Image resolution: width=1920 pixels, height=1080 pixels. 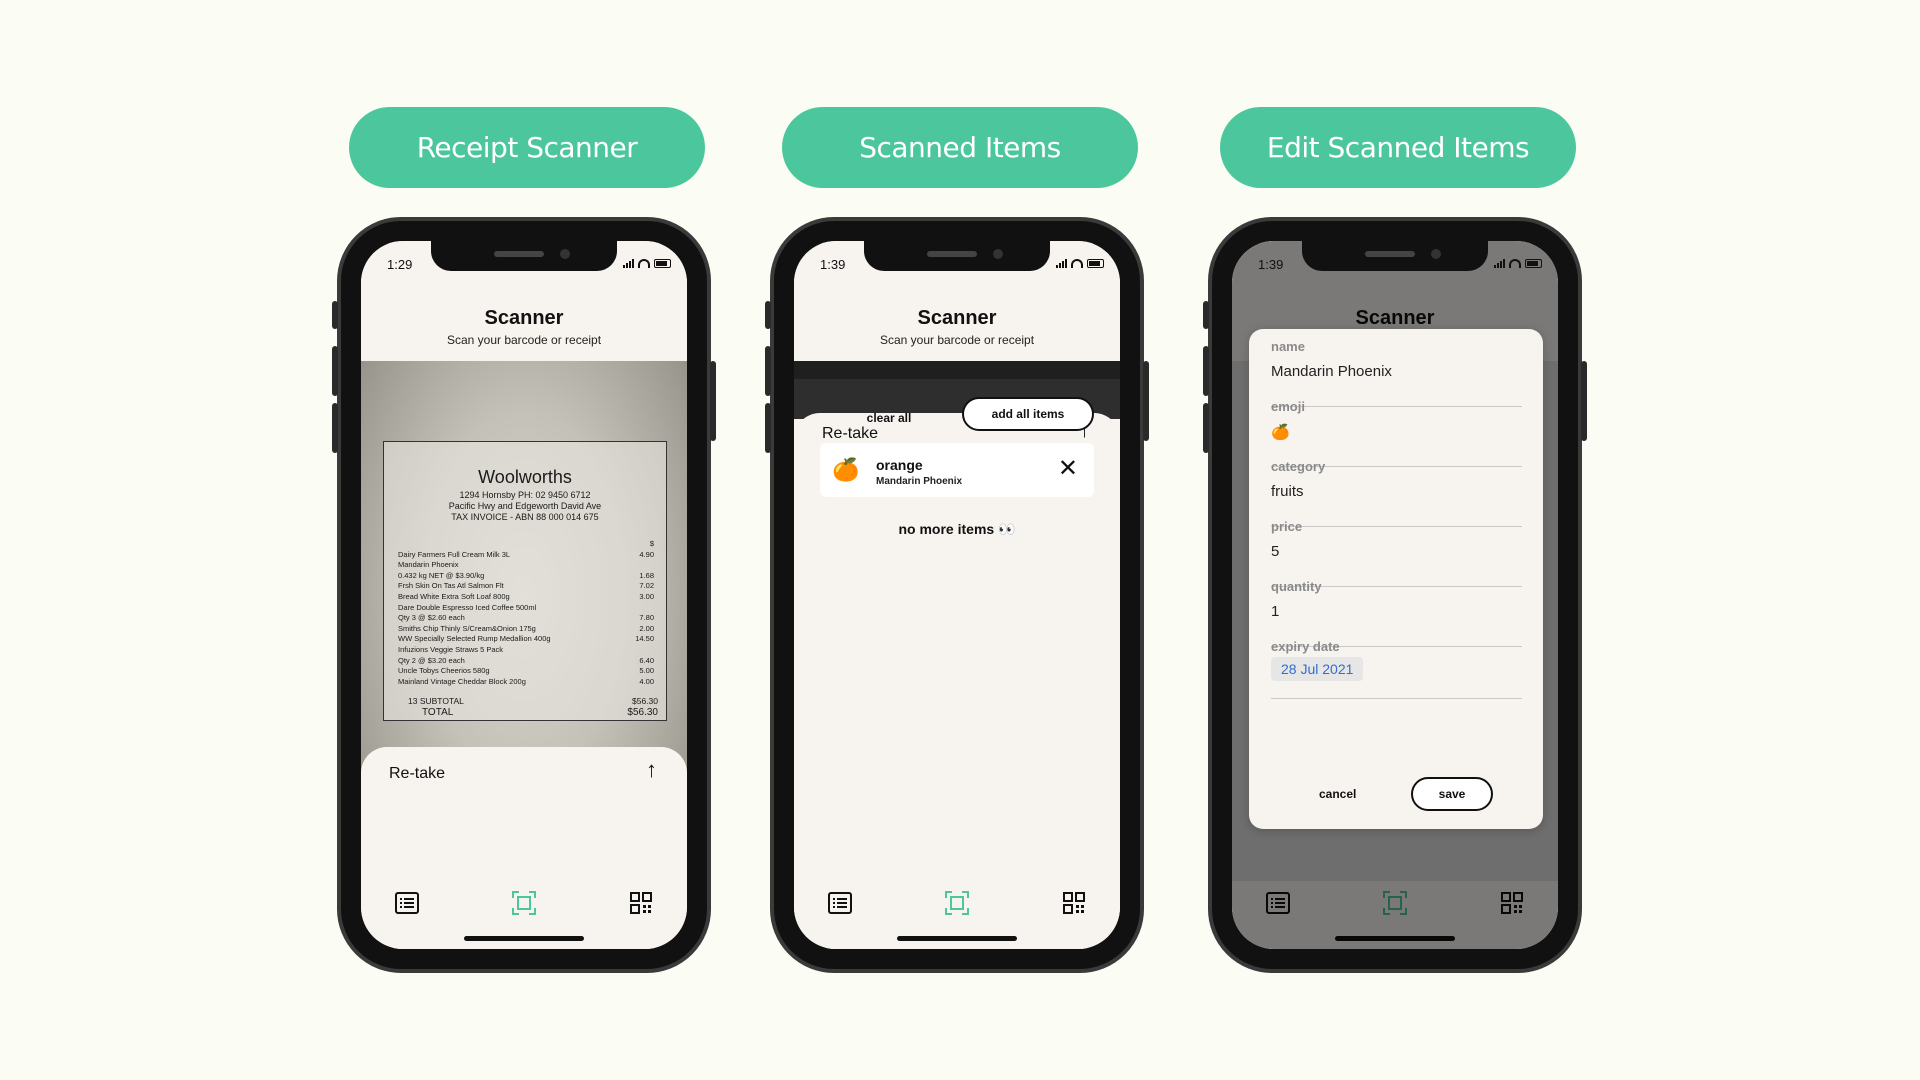 I want to click on name-value: Mandarin Phoenix, so click(x=1331, y=371).